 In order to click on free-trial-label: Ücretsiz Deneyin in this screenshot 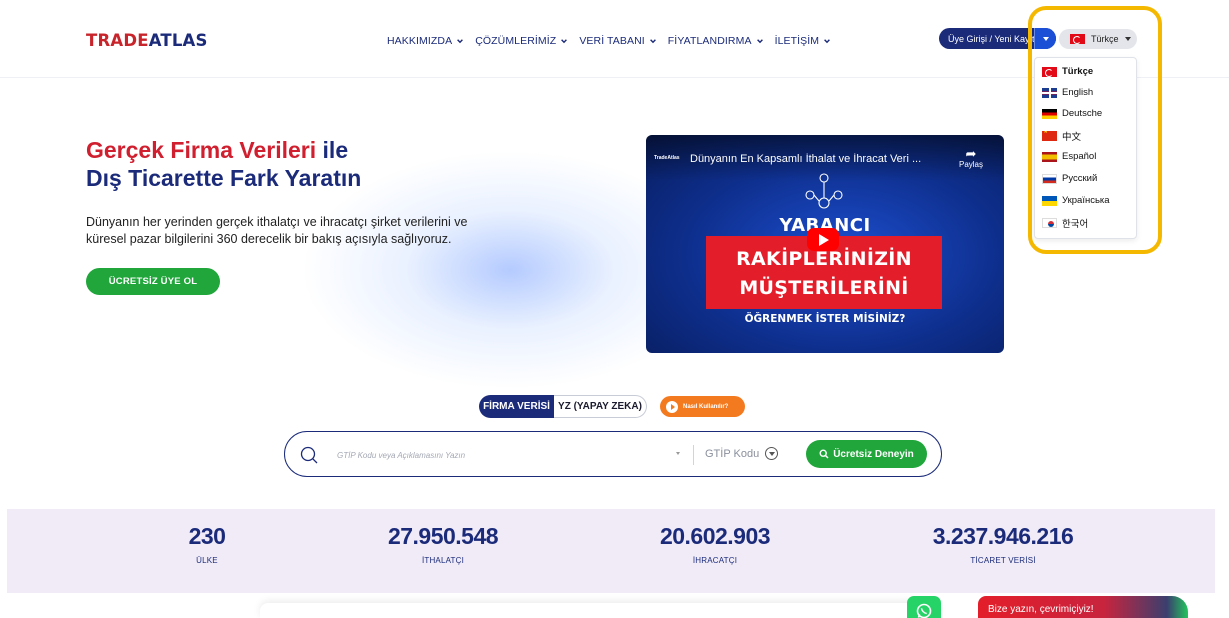, I will do `click(873, 454)`.